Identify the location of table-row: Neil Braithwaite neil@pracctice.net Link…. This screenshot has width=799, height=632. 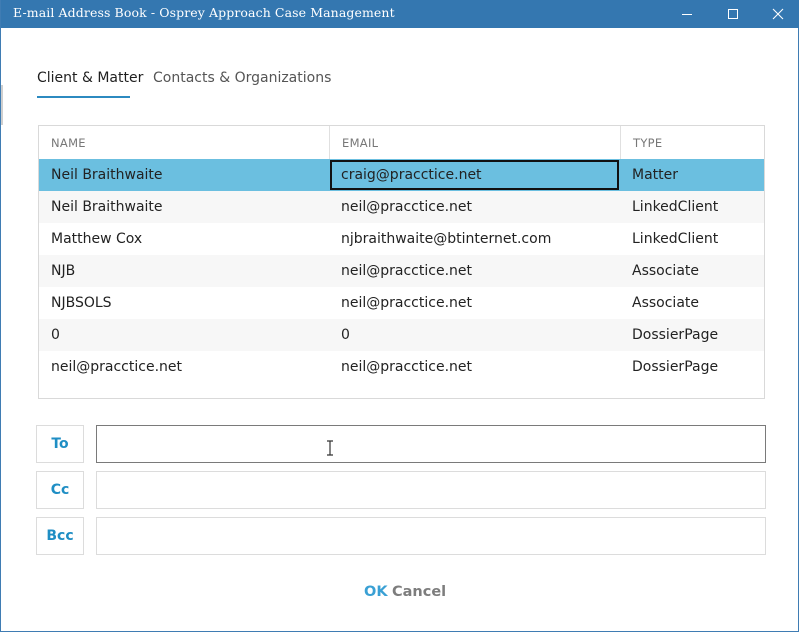
(401, 207).